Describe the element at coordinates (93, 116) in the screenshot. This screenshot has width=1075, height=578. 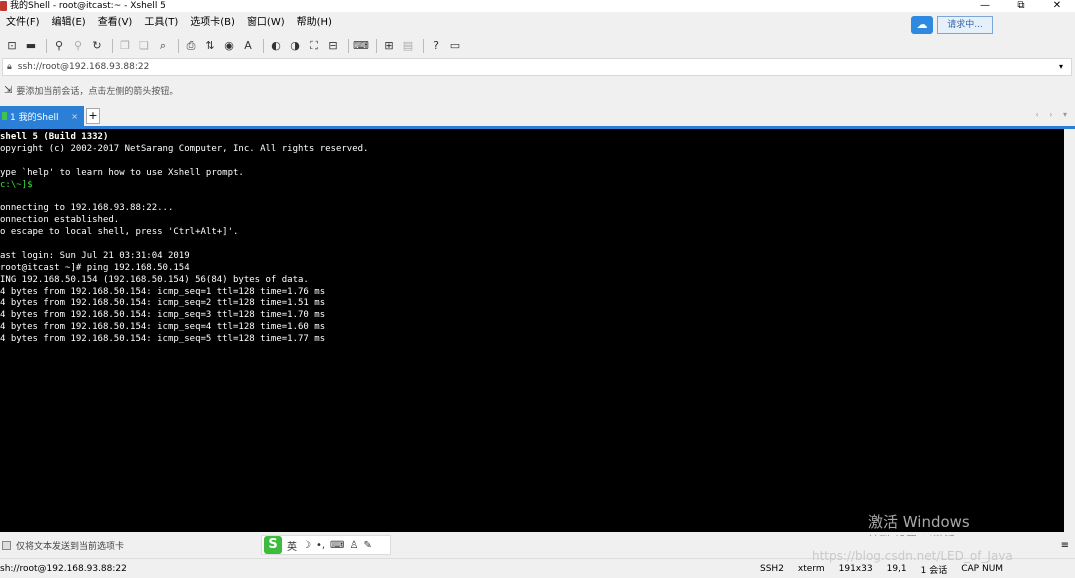
I see `add-tab-button: +` at that location.